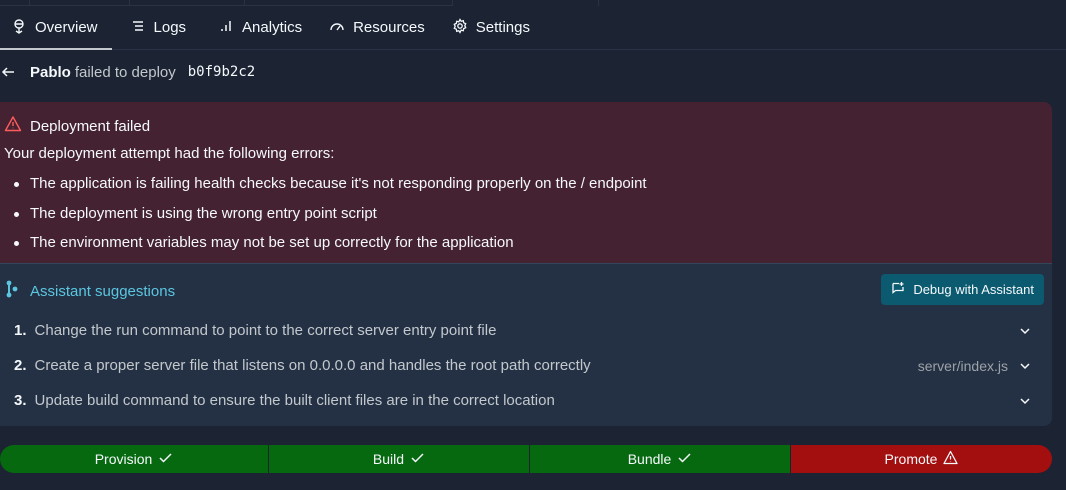 This screenshot has width=1066, height=490. Describe the element at coordinates (226, 28) in the screenshot. I see `bar-chart-icon` at that location.